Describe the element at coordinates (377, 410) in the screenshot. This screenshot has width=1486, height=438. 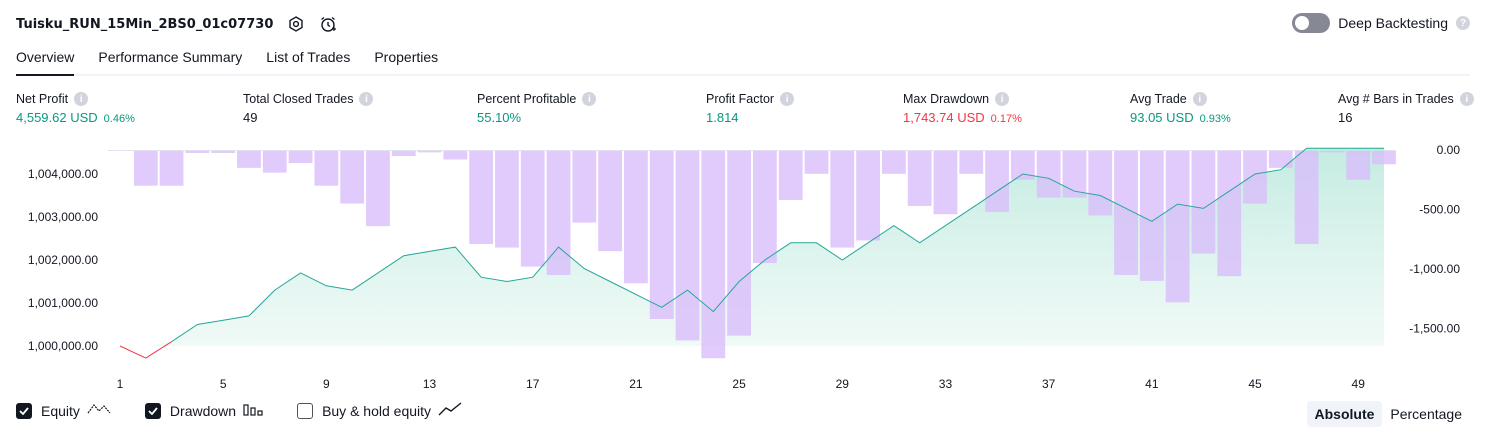
I see `legend-label: Buy & hold equity` at that location.